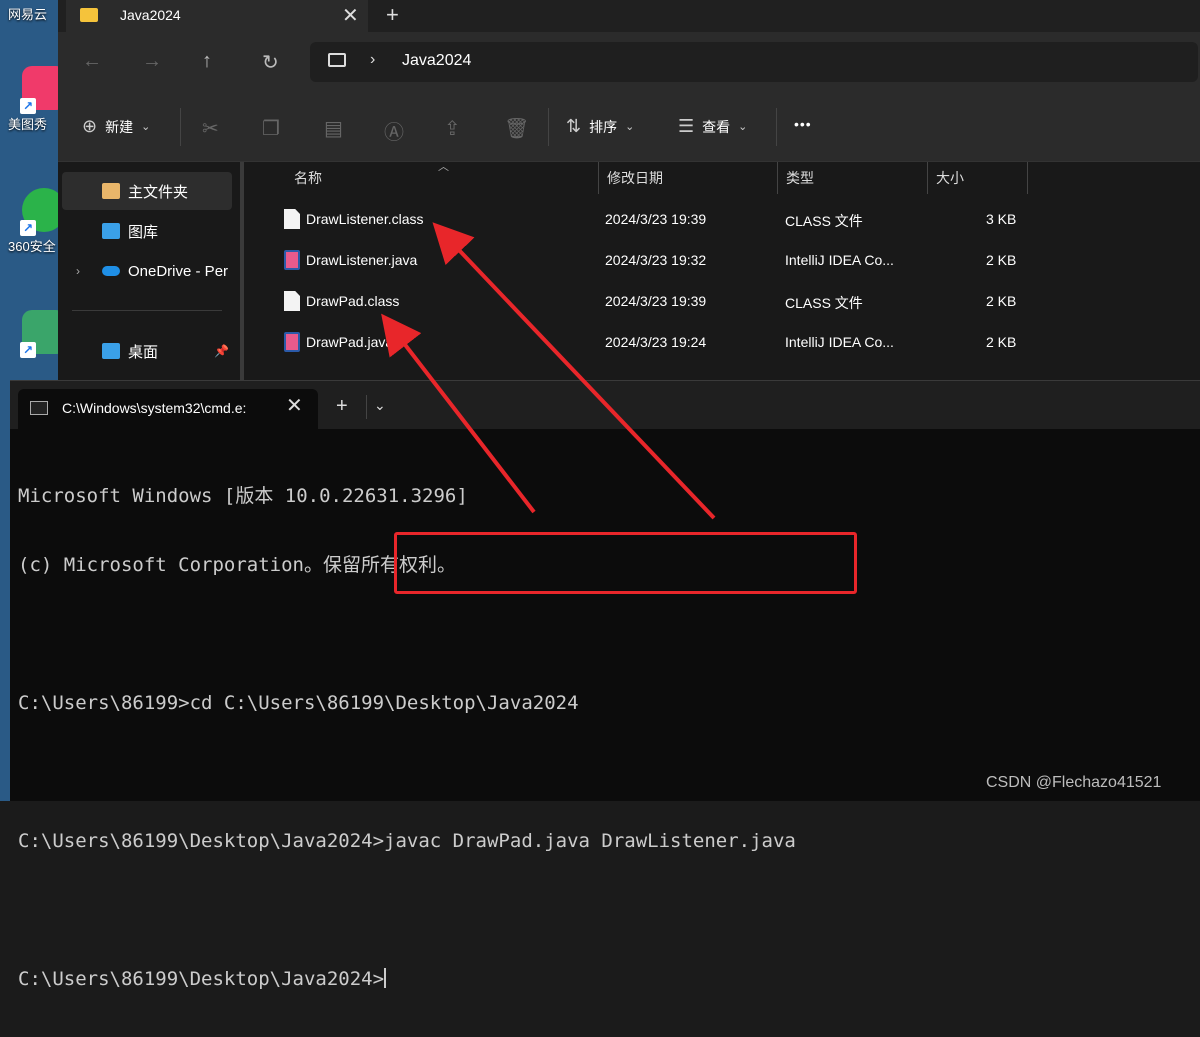 This screenshot has width=1200, height=1037. Describe the element at coordinates (754, 62) in the screenshot. I see `address-bar: › Java2024` at that location.